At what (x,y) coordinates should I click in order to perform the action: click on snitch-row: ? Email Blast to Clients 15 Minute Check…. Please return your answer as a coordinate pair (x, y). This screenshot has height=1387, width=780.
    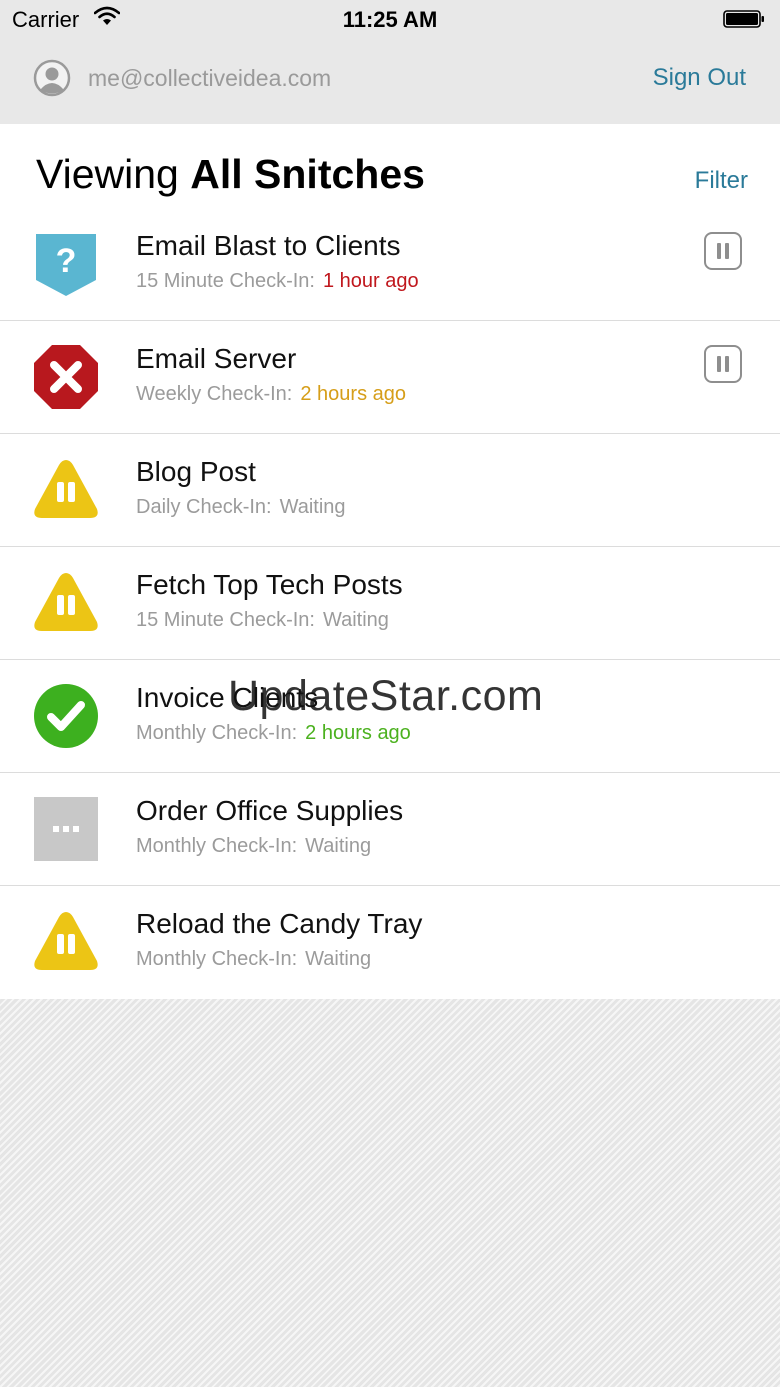
    Looking at the image, I should click on (390, 264).